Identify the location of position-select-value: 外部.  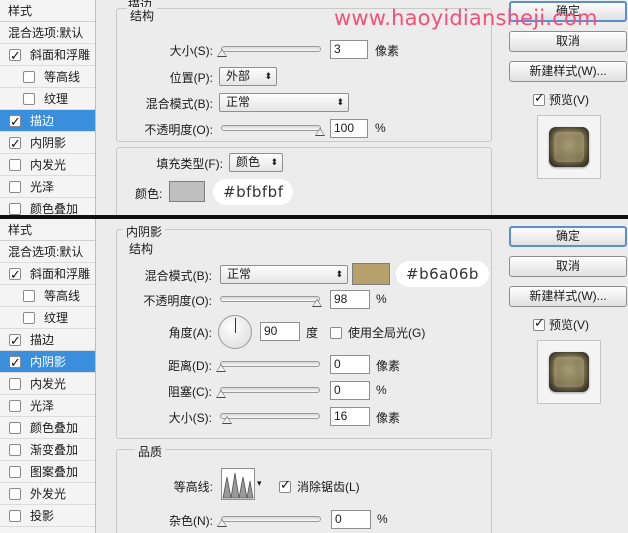
(238, 76).